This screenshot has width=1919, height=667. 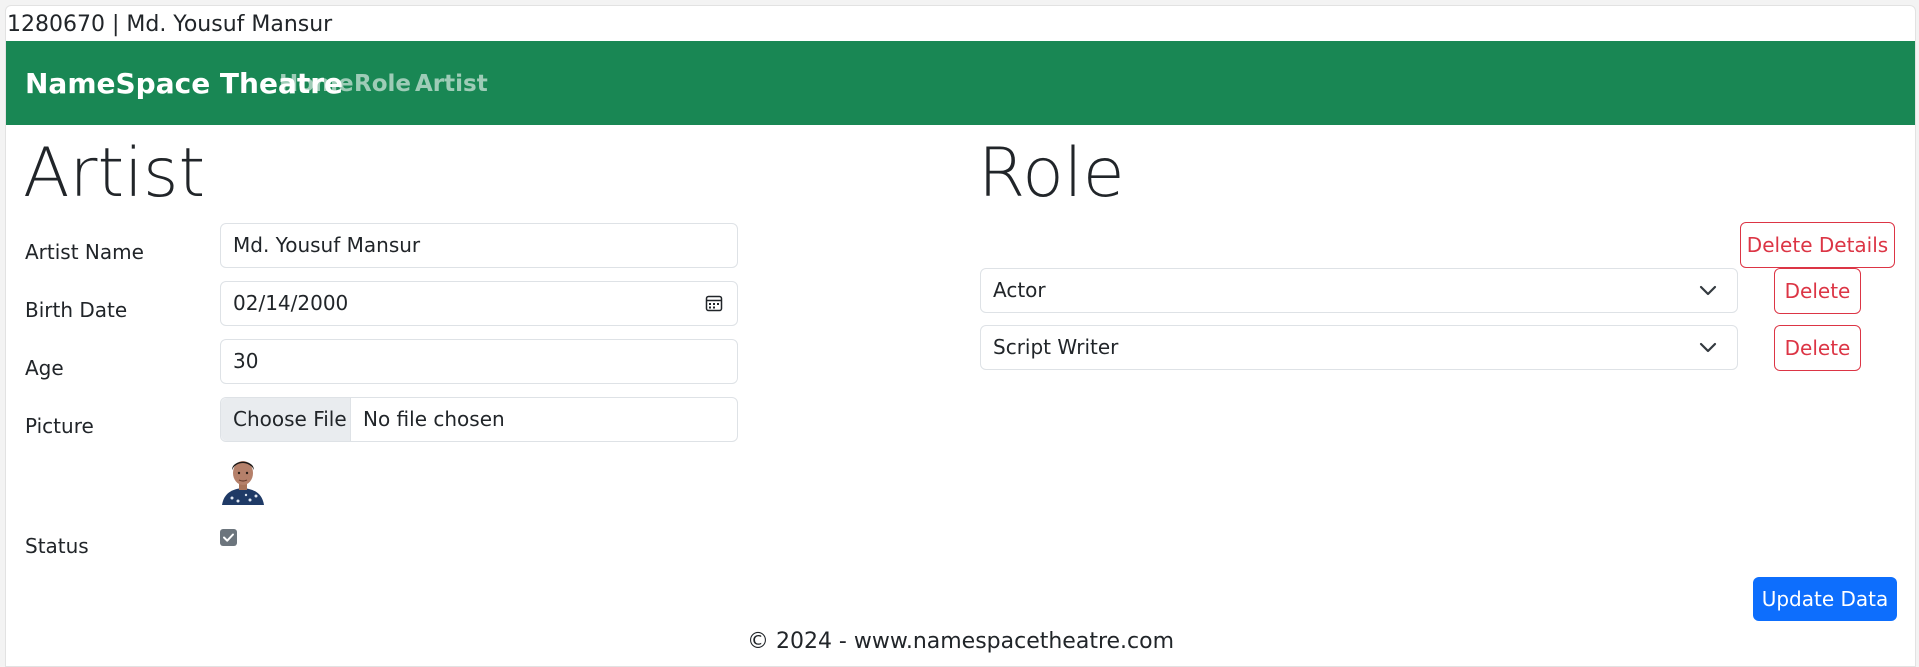 I want to click on footer-text: © 2024 - www.namespacetheatre.com, so click(x=960, y=641).